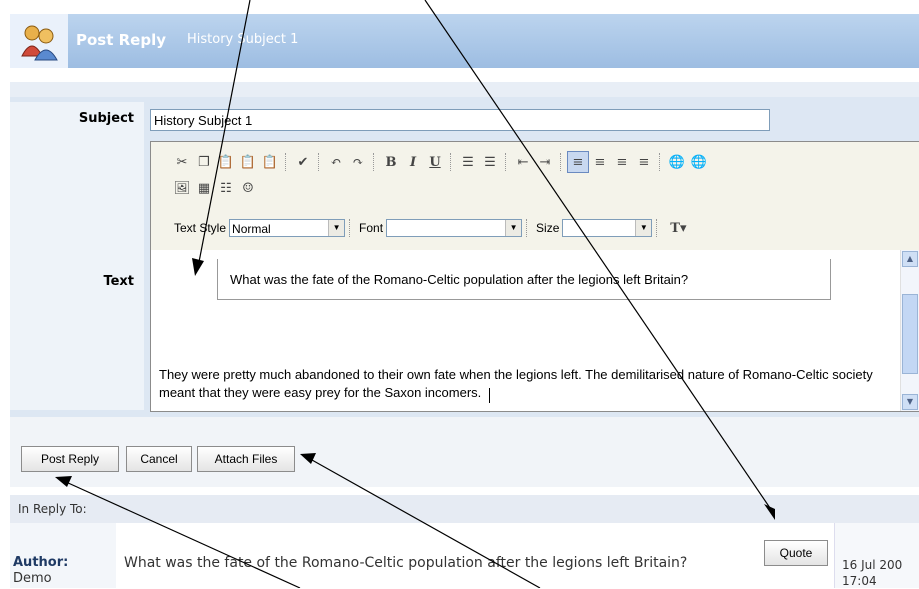  What do you see at coordinates (910, 259) in the screenshot?
I see `scroll-up-icon: ▲` at bounding box center [910, 259].